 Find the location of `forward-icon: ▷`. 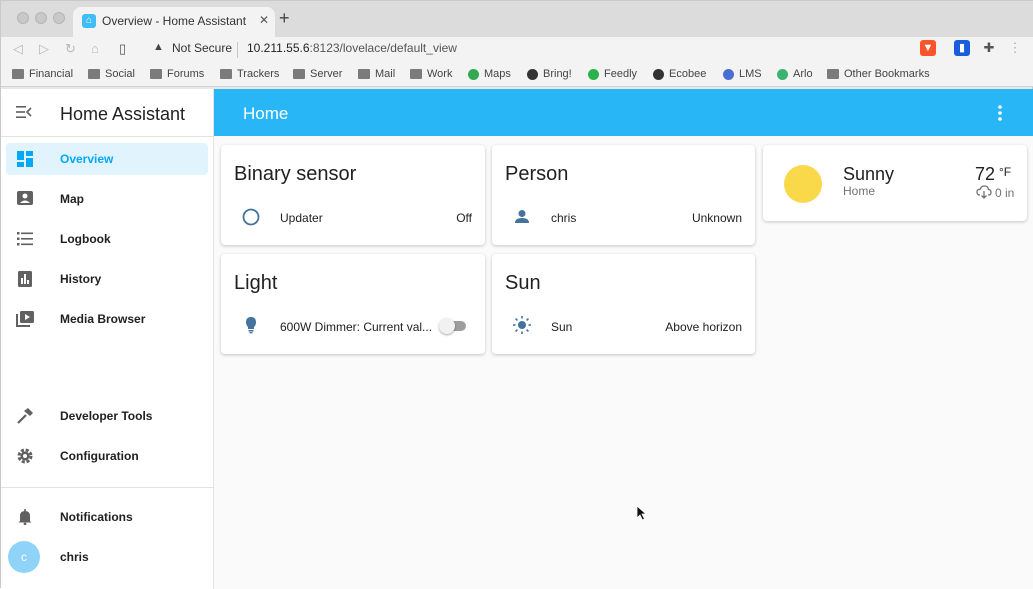

forward-icon: ▷ is located at coordinates (44, 49).